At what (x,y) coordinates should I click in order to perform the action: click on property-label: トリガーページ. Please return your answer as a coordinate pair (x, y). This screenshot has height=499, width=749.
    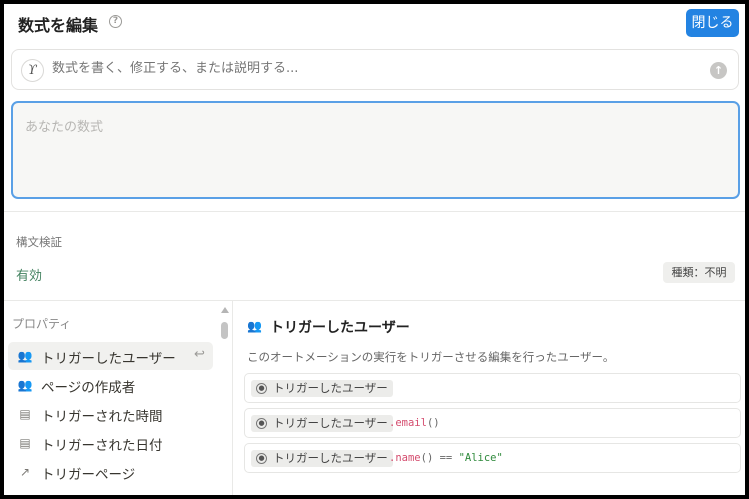
    Looking at the image, I should click on (88, 475).